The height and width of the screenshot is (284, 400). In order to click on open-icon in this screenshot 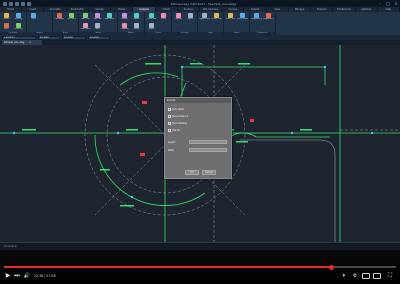, I will do `click(11, 3)`.